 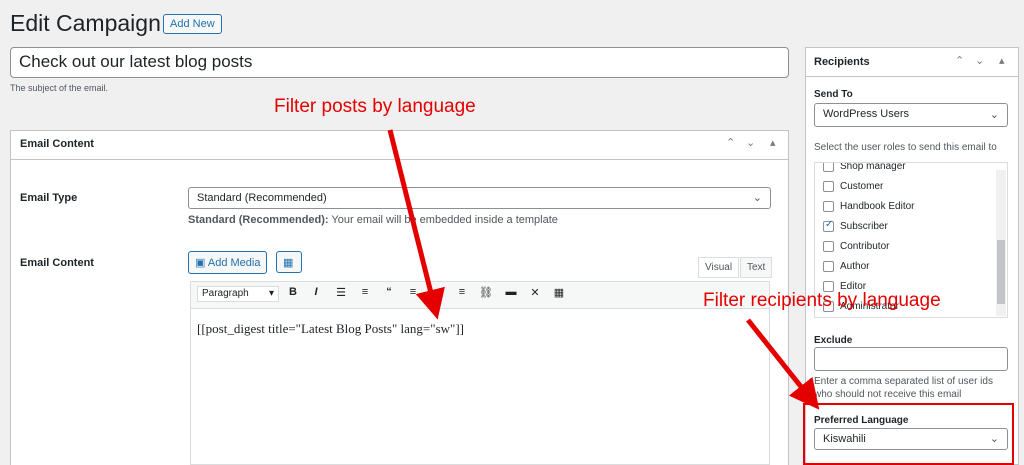 I want to click on arrow-to-shortcode, so click(x=416, y=224).